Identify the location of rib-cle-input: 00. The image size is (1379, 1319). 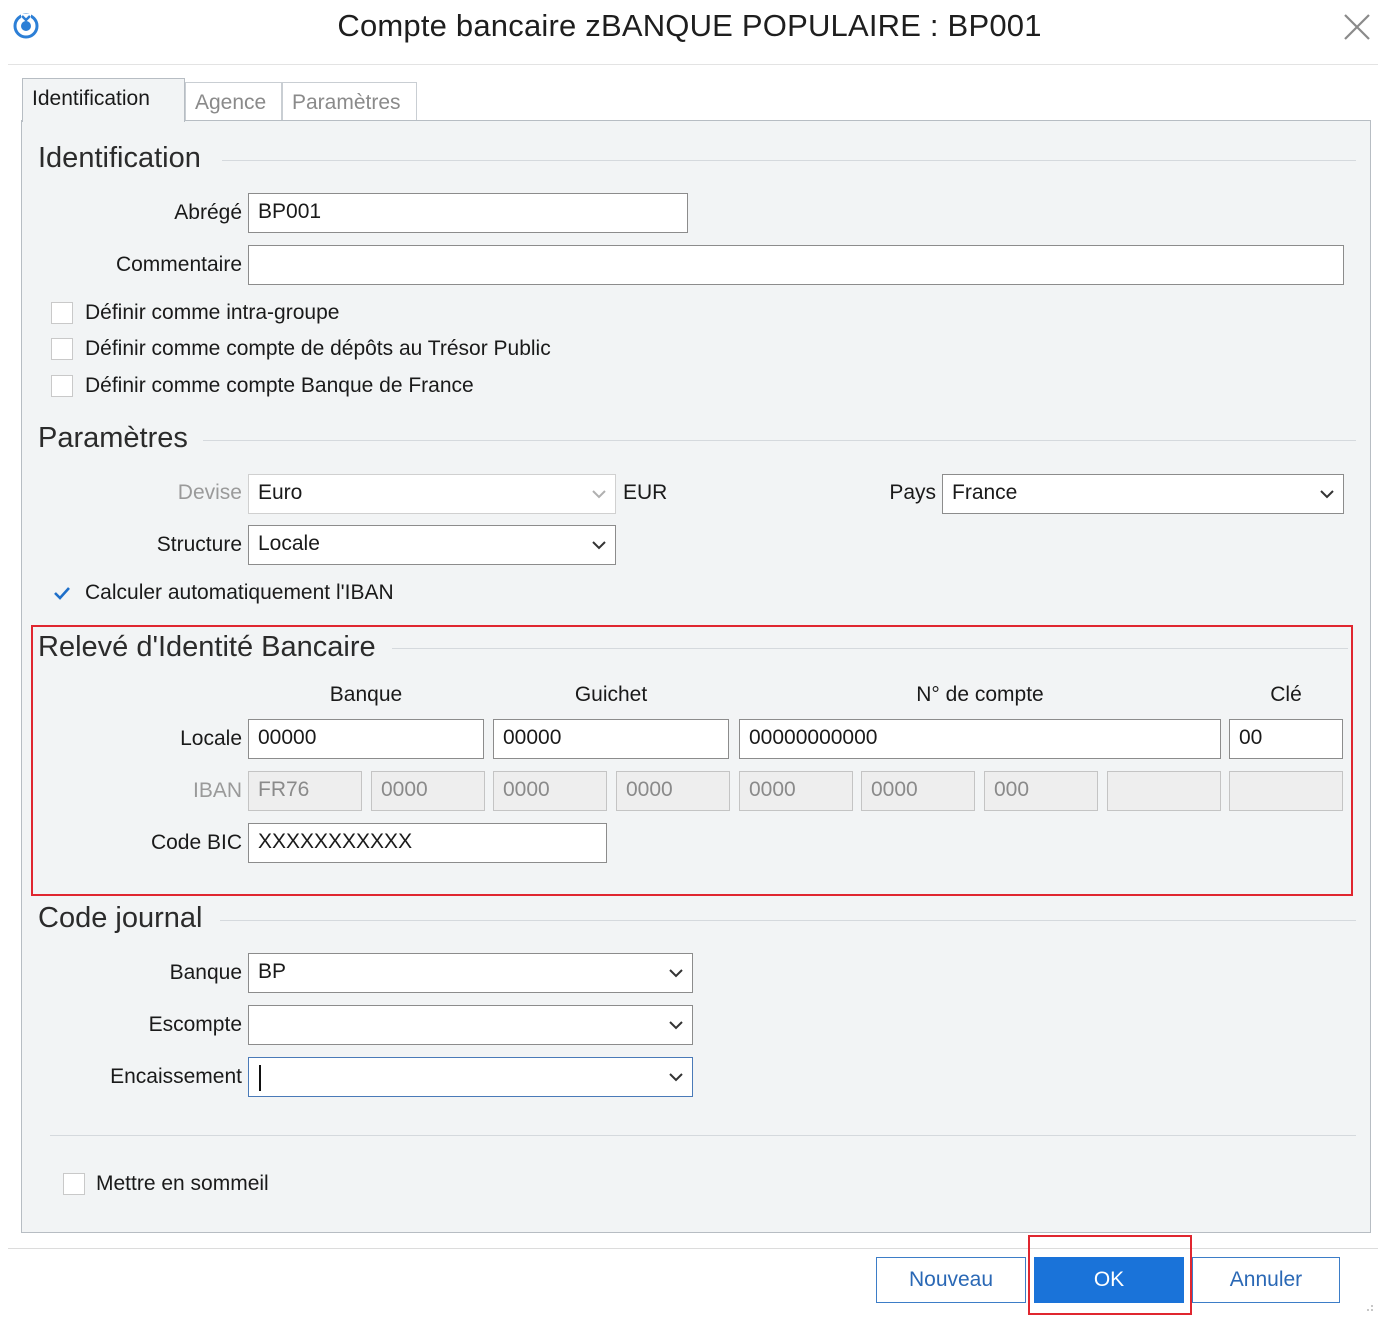
(1286, 739).